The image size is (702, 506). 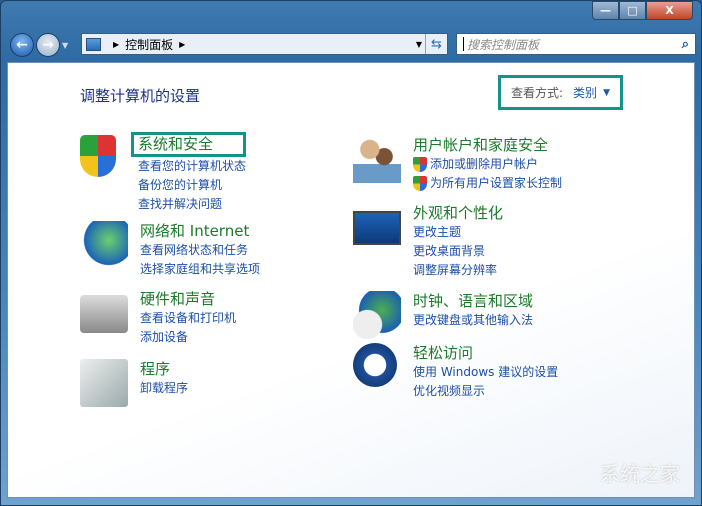 I want to click on forward-button: →, so click(x=48, y=45).